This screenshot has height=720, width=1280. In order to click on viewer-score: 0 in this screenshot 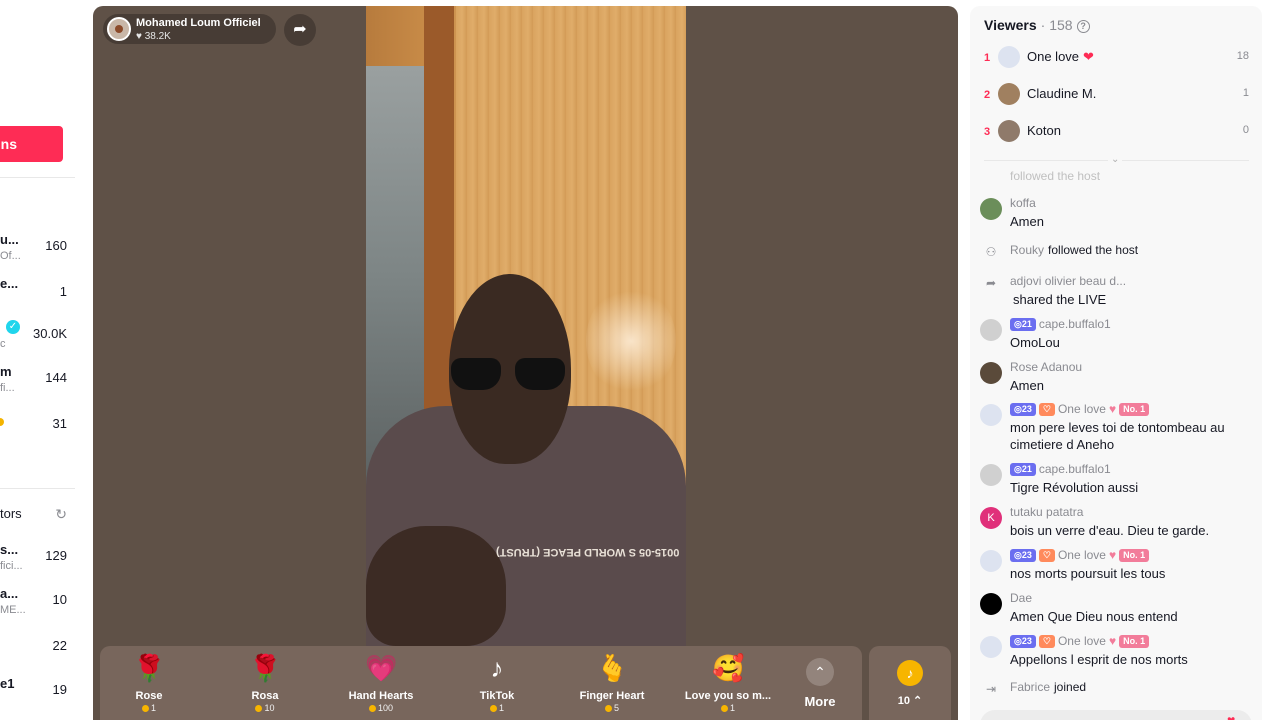, I will do `click(1245, 130)`.